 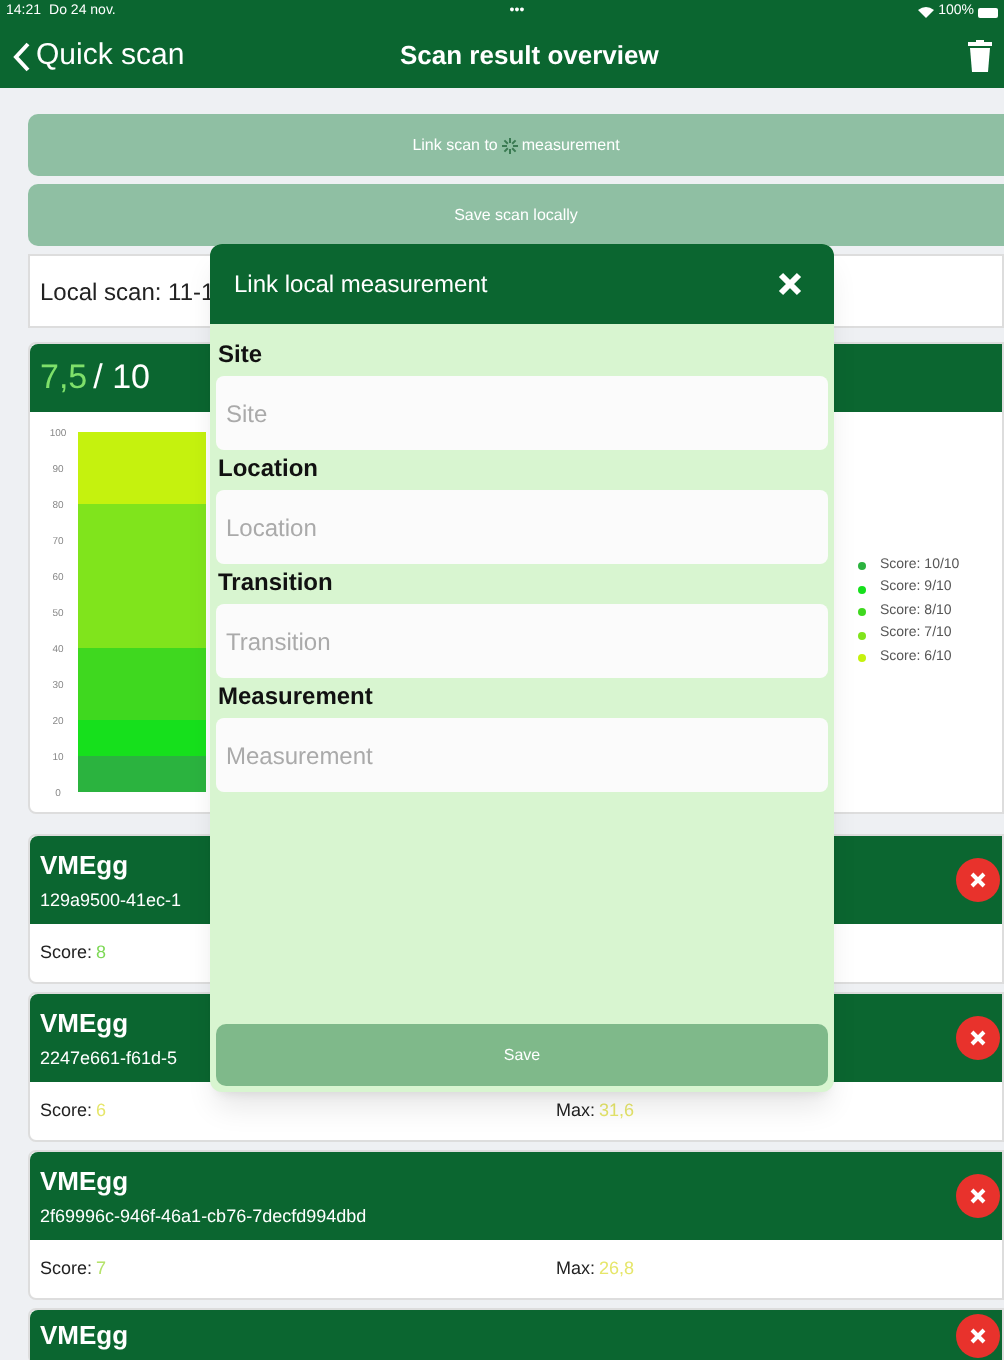 I want to click on text-field: Transition, so click(x=522, y=641).